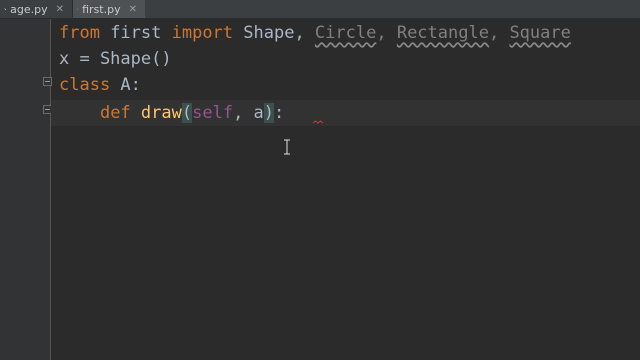  I want to click on module-name: first, so click(135, 33).